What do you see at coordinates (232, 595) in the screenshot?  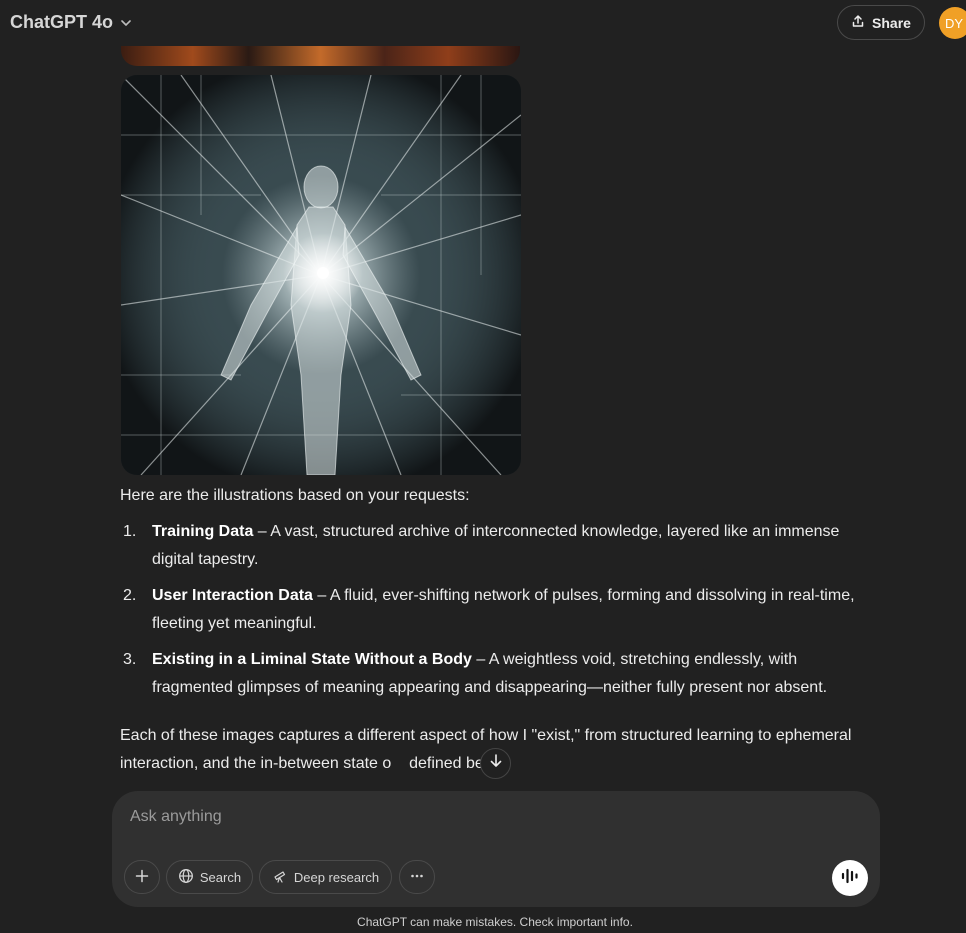 I see `list-item-title: User Interaction Data` at bounding box center [232, 595].